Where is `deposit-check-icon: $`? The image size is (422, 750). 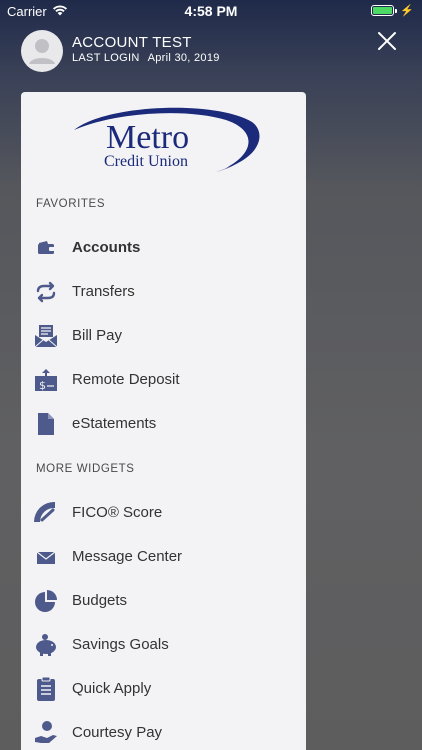
deposit-check-icon: $ is located at coordinates (46, 380).